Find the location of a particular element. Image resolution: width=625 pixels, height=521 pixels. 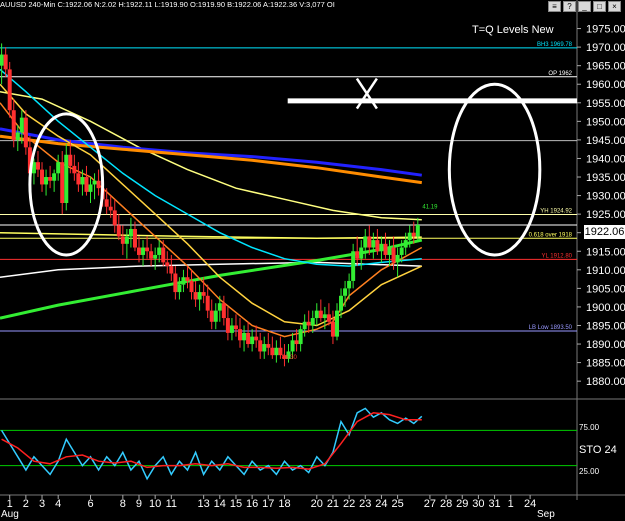

date-tick-label: 29 is located at coordinates (462, 504).